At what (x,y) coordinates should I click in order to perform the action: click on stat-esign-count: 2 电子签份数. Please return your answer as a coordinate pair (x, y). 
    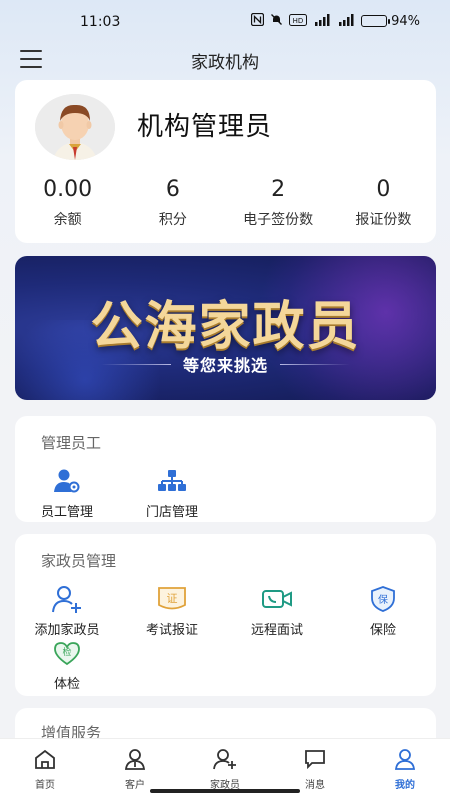
    Looking at the image, I should click on (278, 202).